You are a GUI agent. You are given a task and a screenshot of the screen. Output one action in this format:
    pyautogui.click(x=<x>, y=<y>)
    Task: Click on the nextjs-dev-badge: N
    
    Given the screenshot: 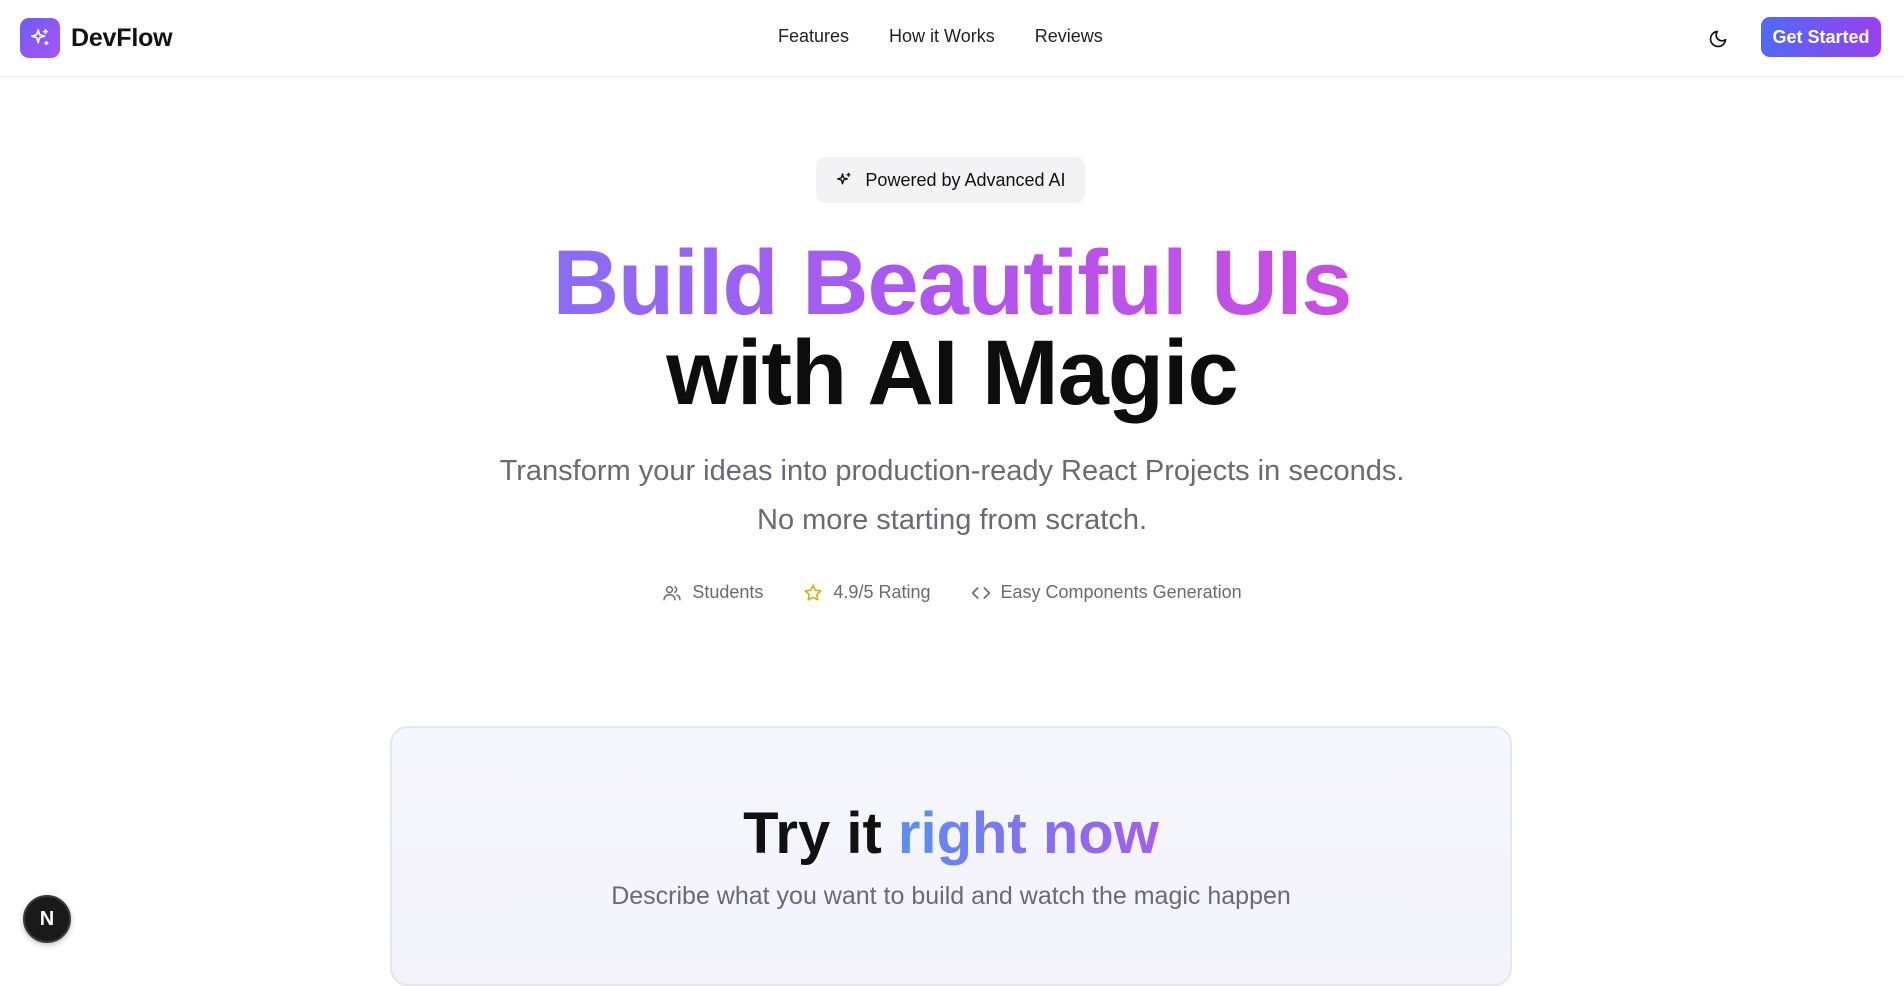 What is the action you would take?
    pyautogui.click(x=47, y=919)
    